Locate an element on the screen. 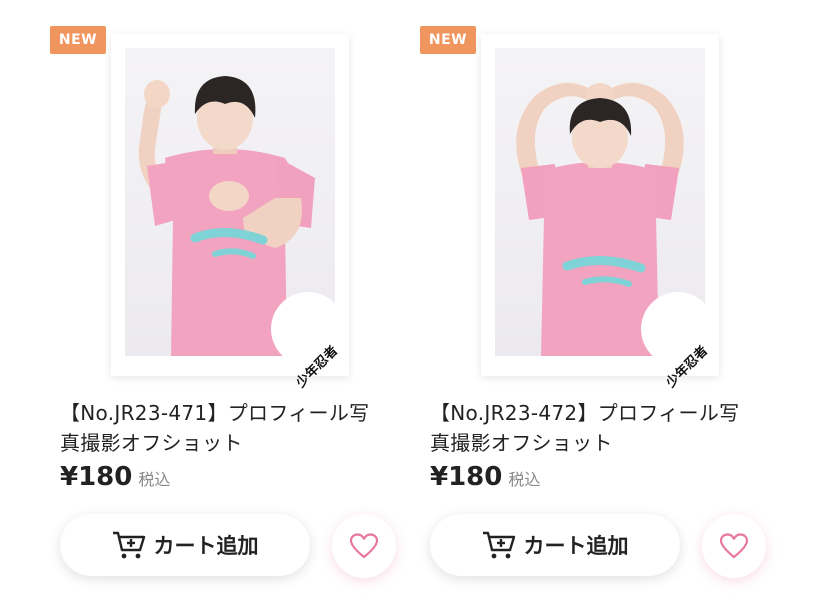 The width and height of the screenshot is (828, 609). product-title: 【No.JR23-472】プロフィール写 真撮影オフショット is located at coordinates (600, 428).